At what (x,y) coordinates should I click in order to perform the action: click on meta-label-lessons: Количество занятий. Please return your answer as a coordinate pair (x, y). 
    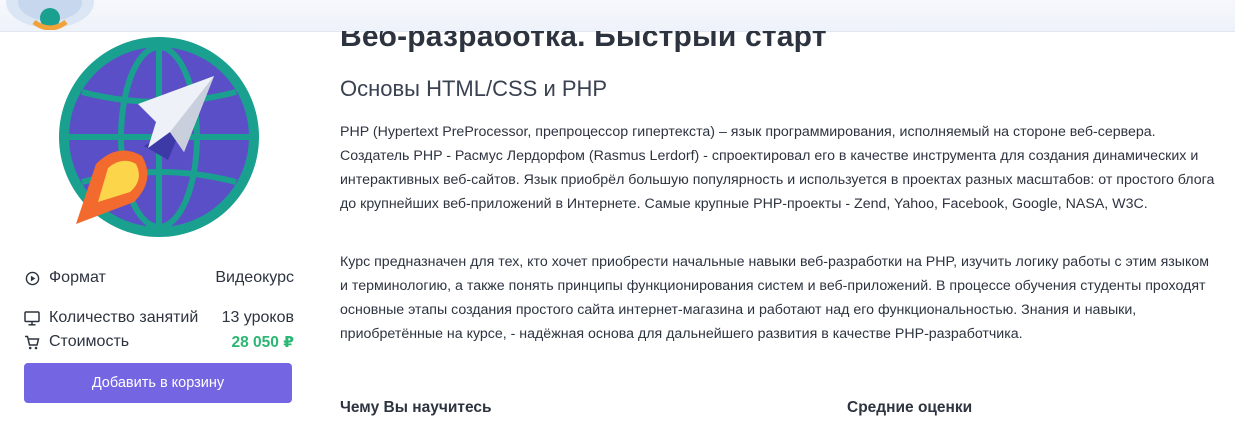
    Looking at the image, I should click on (124, 317).